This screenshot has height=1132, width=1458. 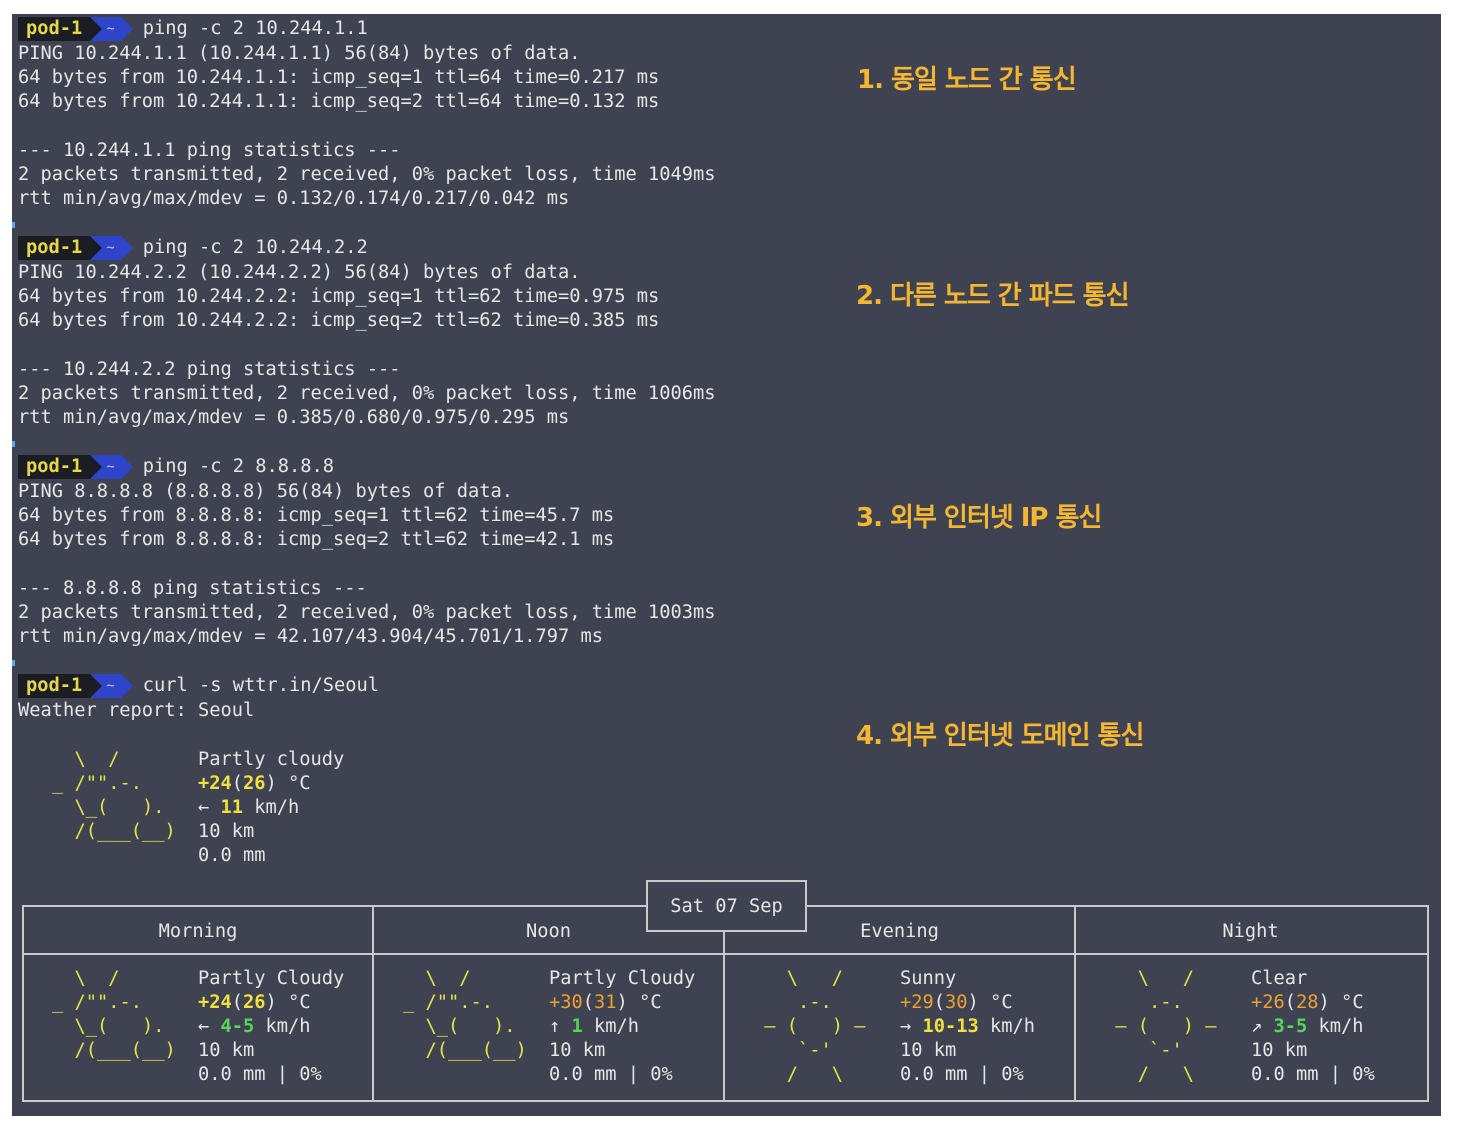 What do you see at coordinates (238, 466) in the screenshot?
I see `command-text: ping -c 2 8.8.8.8` at bounding box center [238, 466].